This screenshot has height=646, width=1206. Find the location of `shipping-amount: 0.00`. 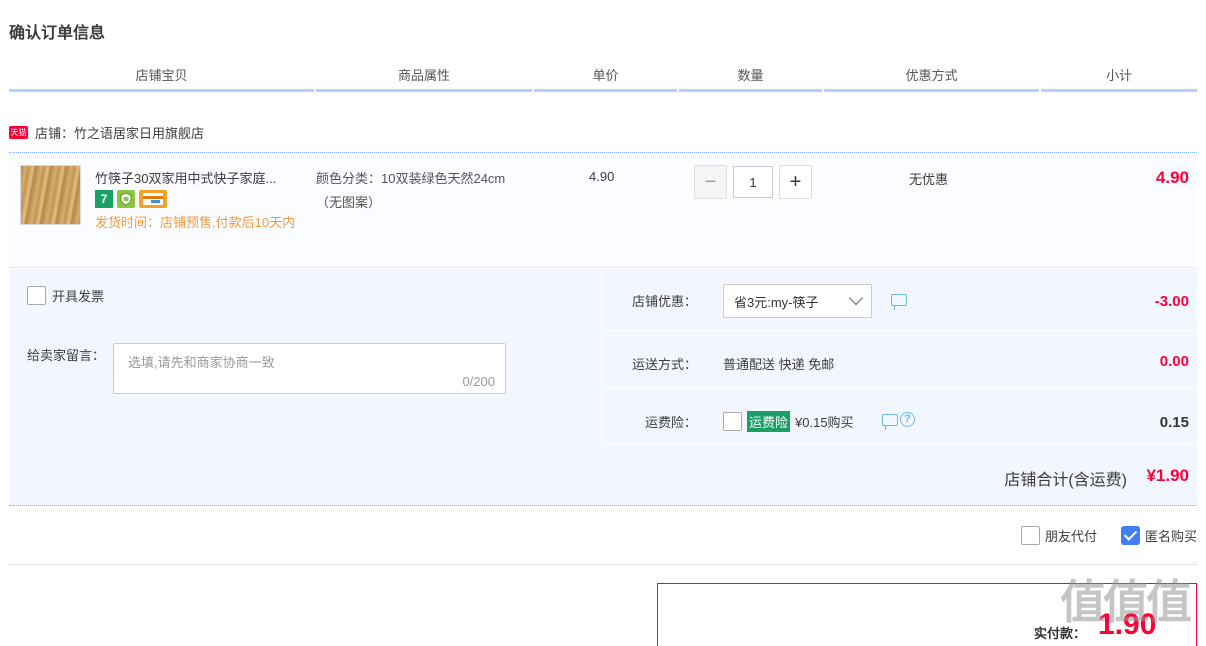

shipping-amount: 0.00 is located at coordinates (1174, 361).